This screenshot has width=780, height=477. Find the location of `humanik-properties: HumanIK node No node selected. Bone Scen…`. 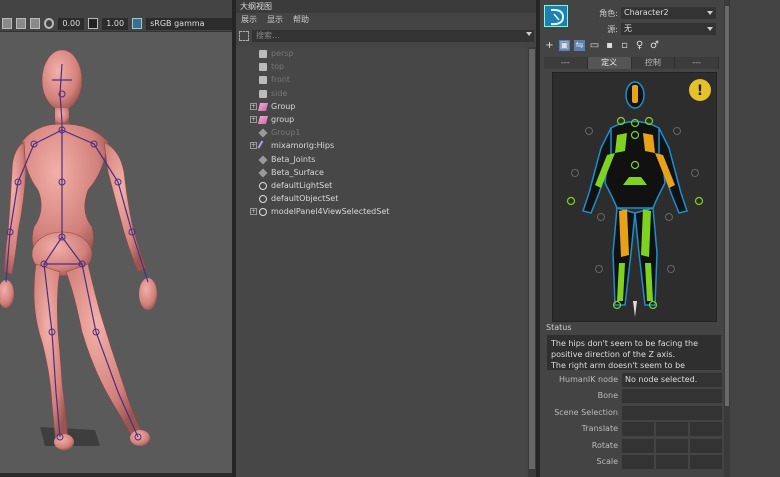

humanik-properties: HumanIK node No node selected. Bone Scen… is located at coordinates (634, 421).